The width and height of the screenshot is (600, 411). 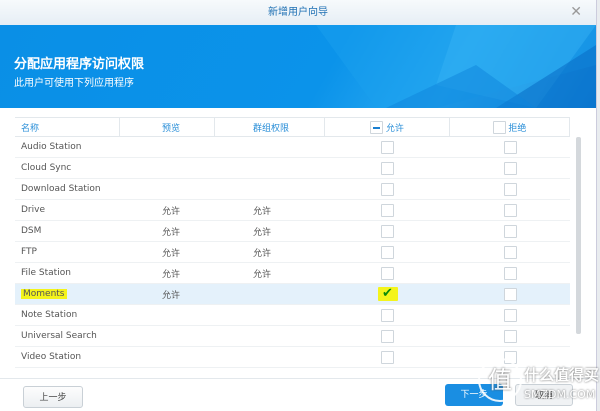 I want to click on app-name: Download Station, so click(x=61, y=189).